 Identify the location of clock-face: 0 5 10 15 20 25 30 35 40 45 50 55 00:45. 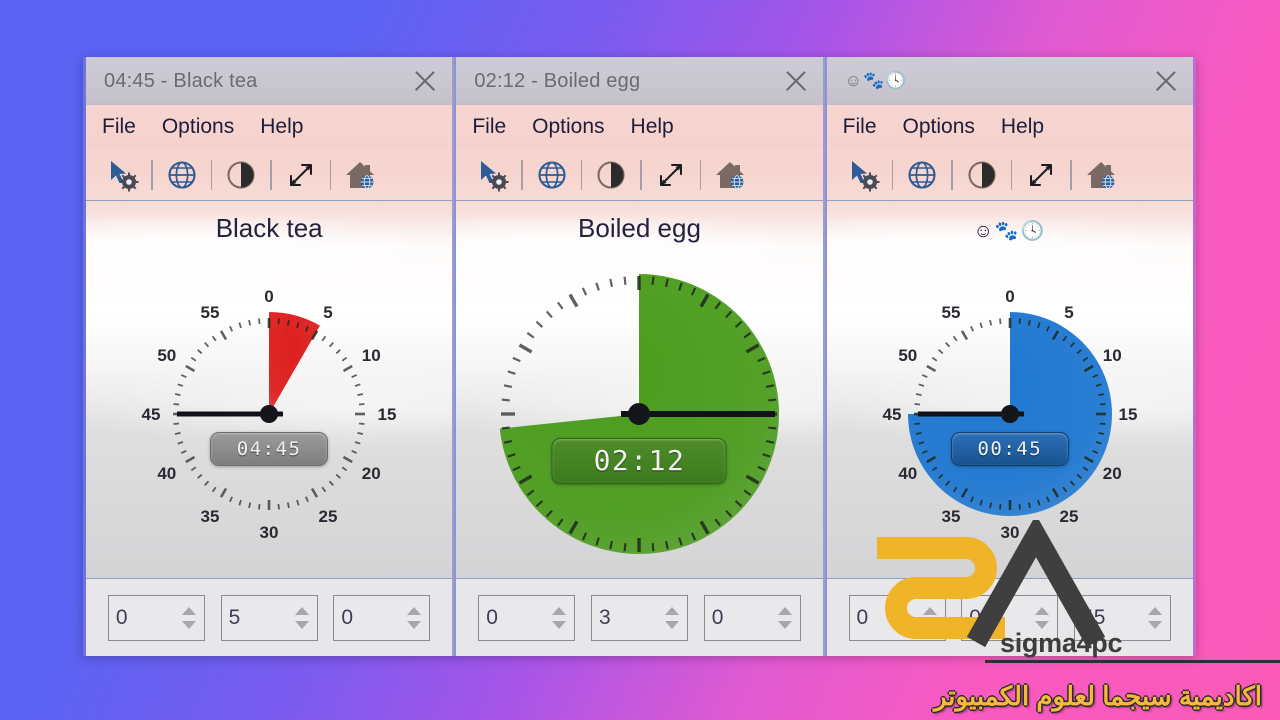
(1009, 414).